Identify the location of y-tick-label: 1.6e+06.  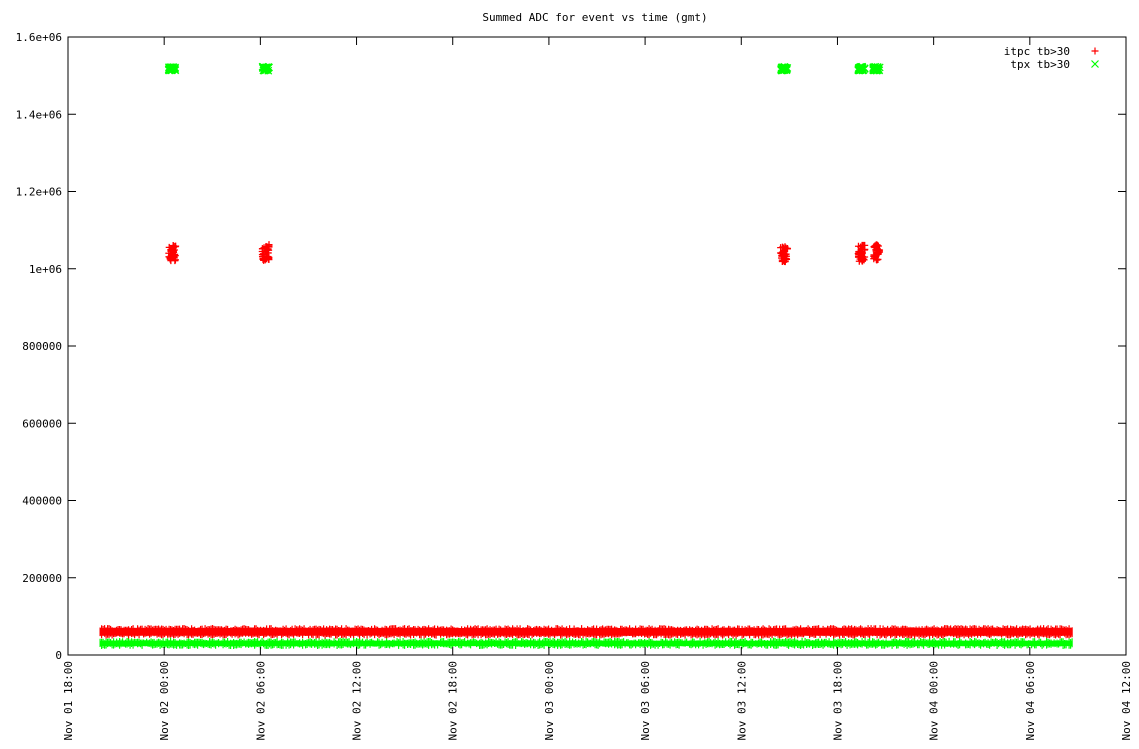
(39, 37).